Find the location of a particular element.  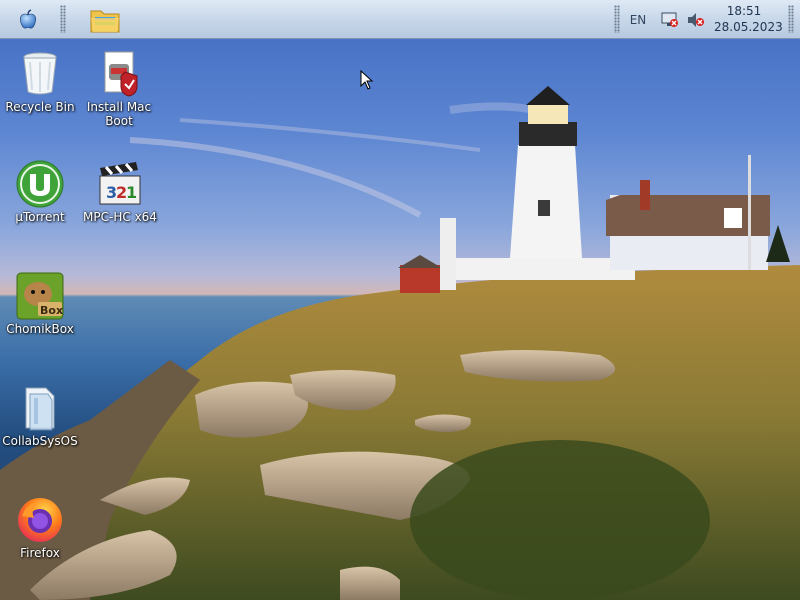

svg-text: 1 is located at coordinates (131, 192).